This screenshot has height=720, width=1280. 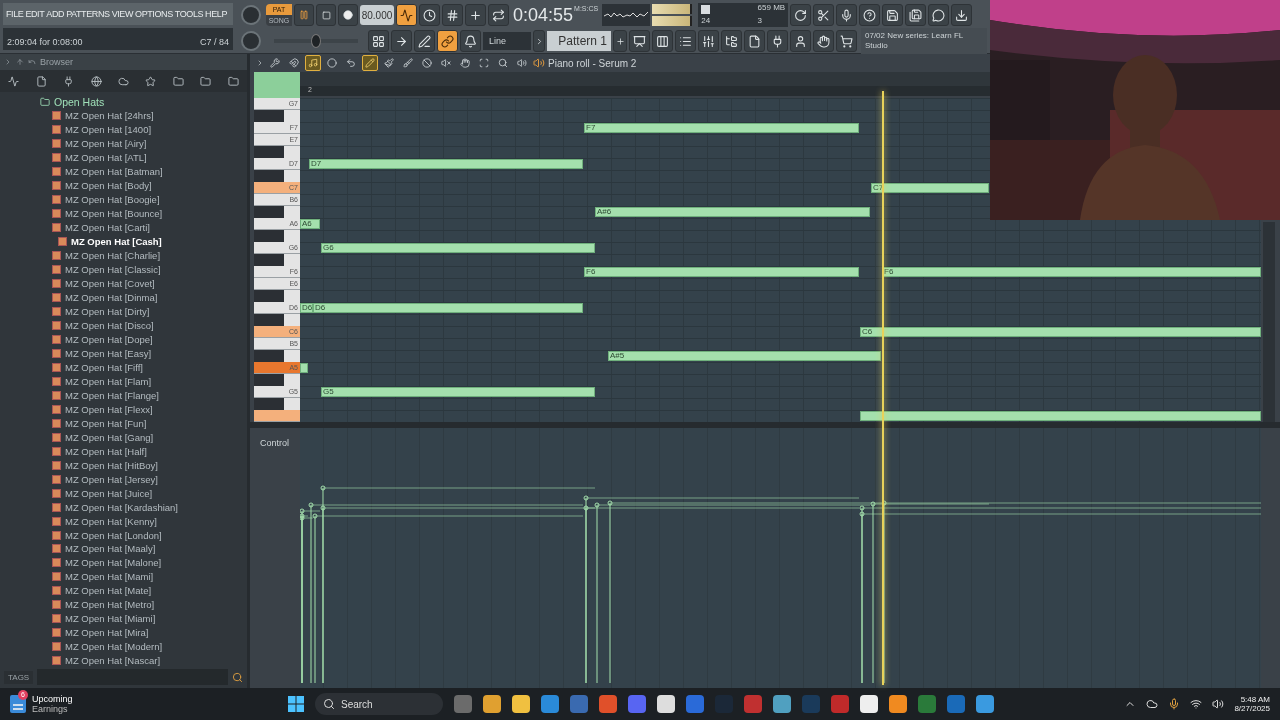 What do you see at coordinates (111, 298) in the screenshot?
I see `browser-item: MZ Open Hat [Dinma]` at bounding box center [111, 298].